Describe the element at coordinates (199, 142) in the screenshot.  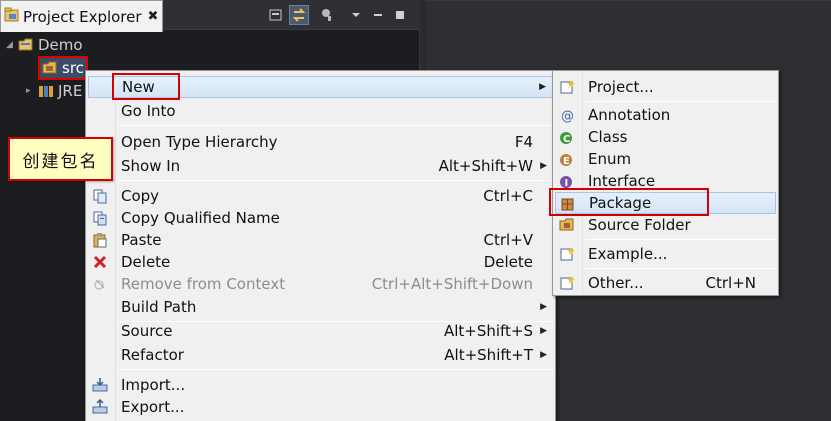
I see `menu-item-label: Open Type Hierarchy` at that location.